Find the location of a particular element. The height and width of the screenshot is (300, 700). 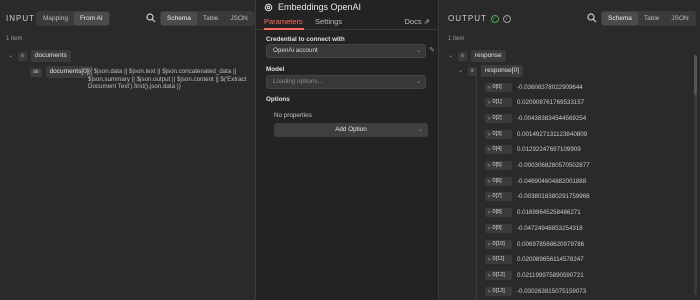

value-key: #0[9] is located at coordinates (498, 228).